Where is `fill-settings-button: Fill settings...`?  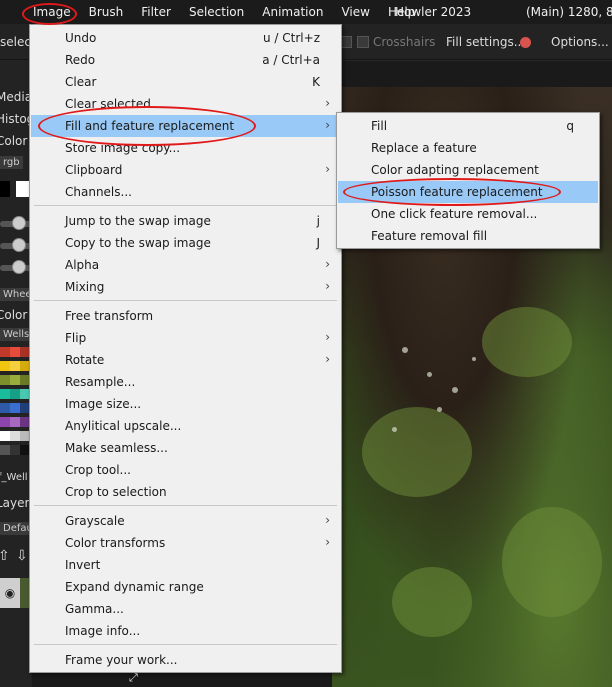
fill-settings-button: Fill settings... is located at coordinates (485, 42).